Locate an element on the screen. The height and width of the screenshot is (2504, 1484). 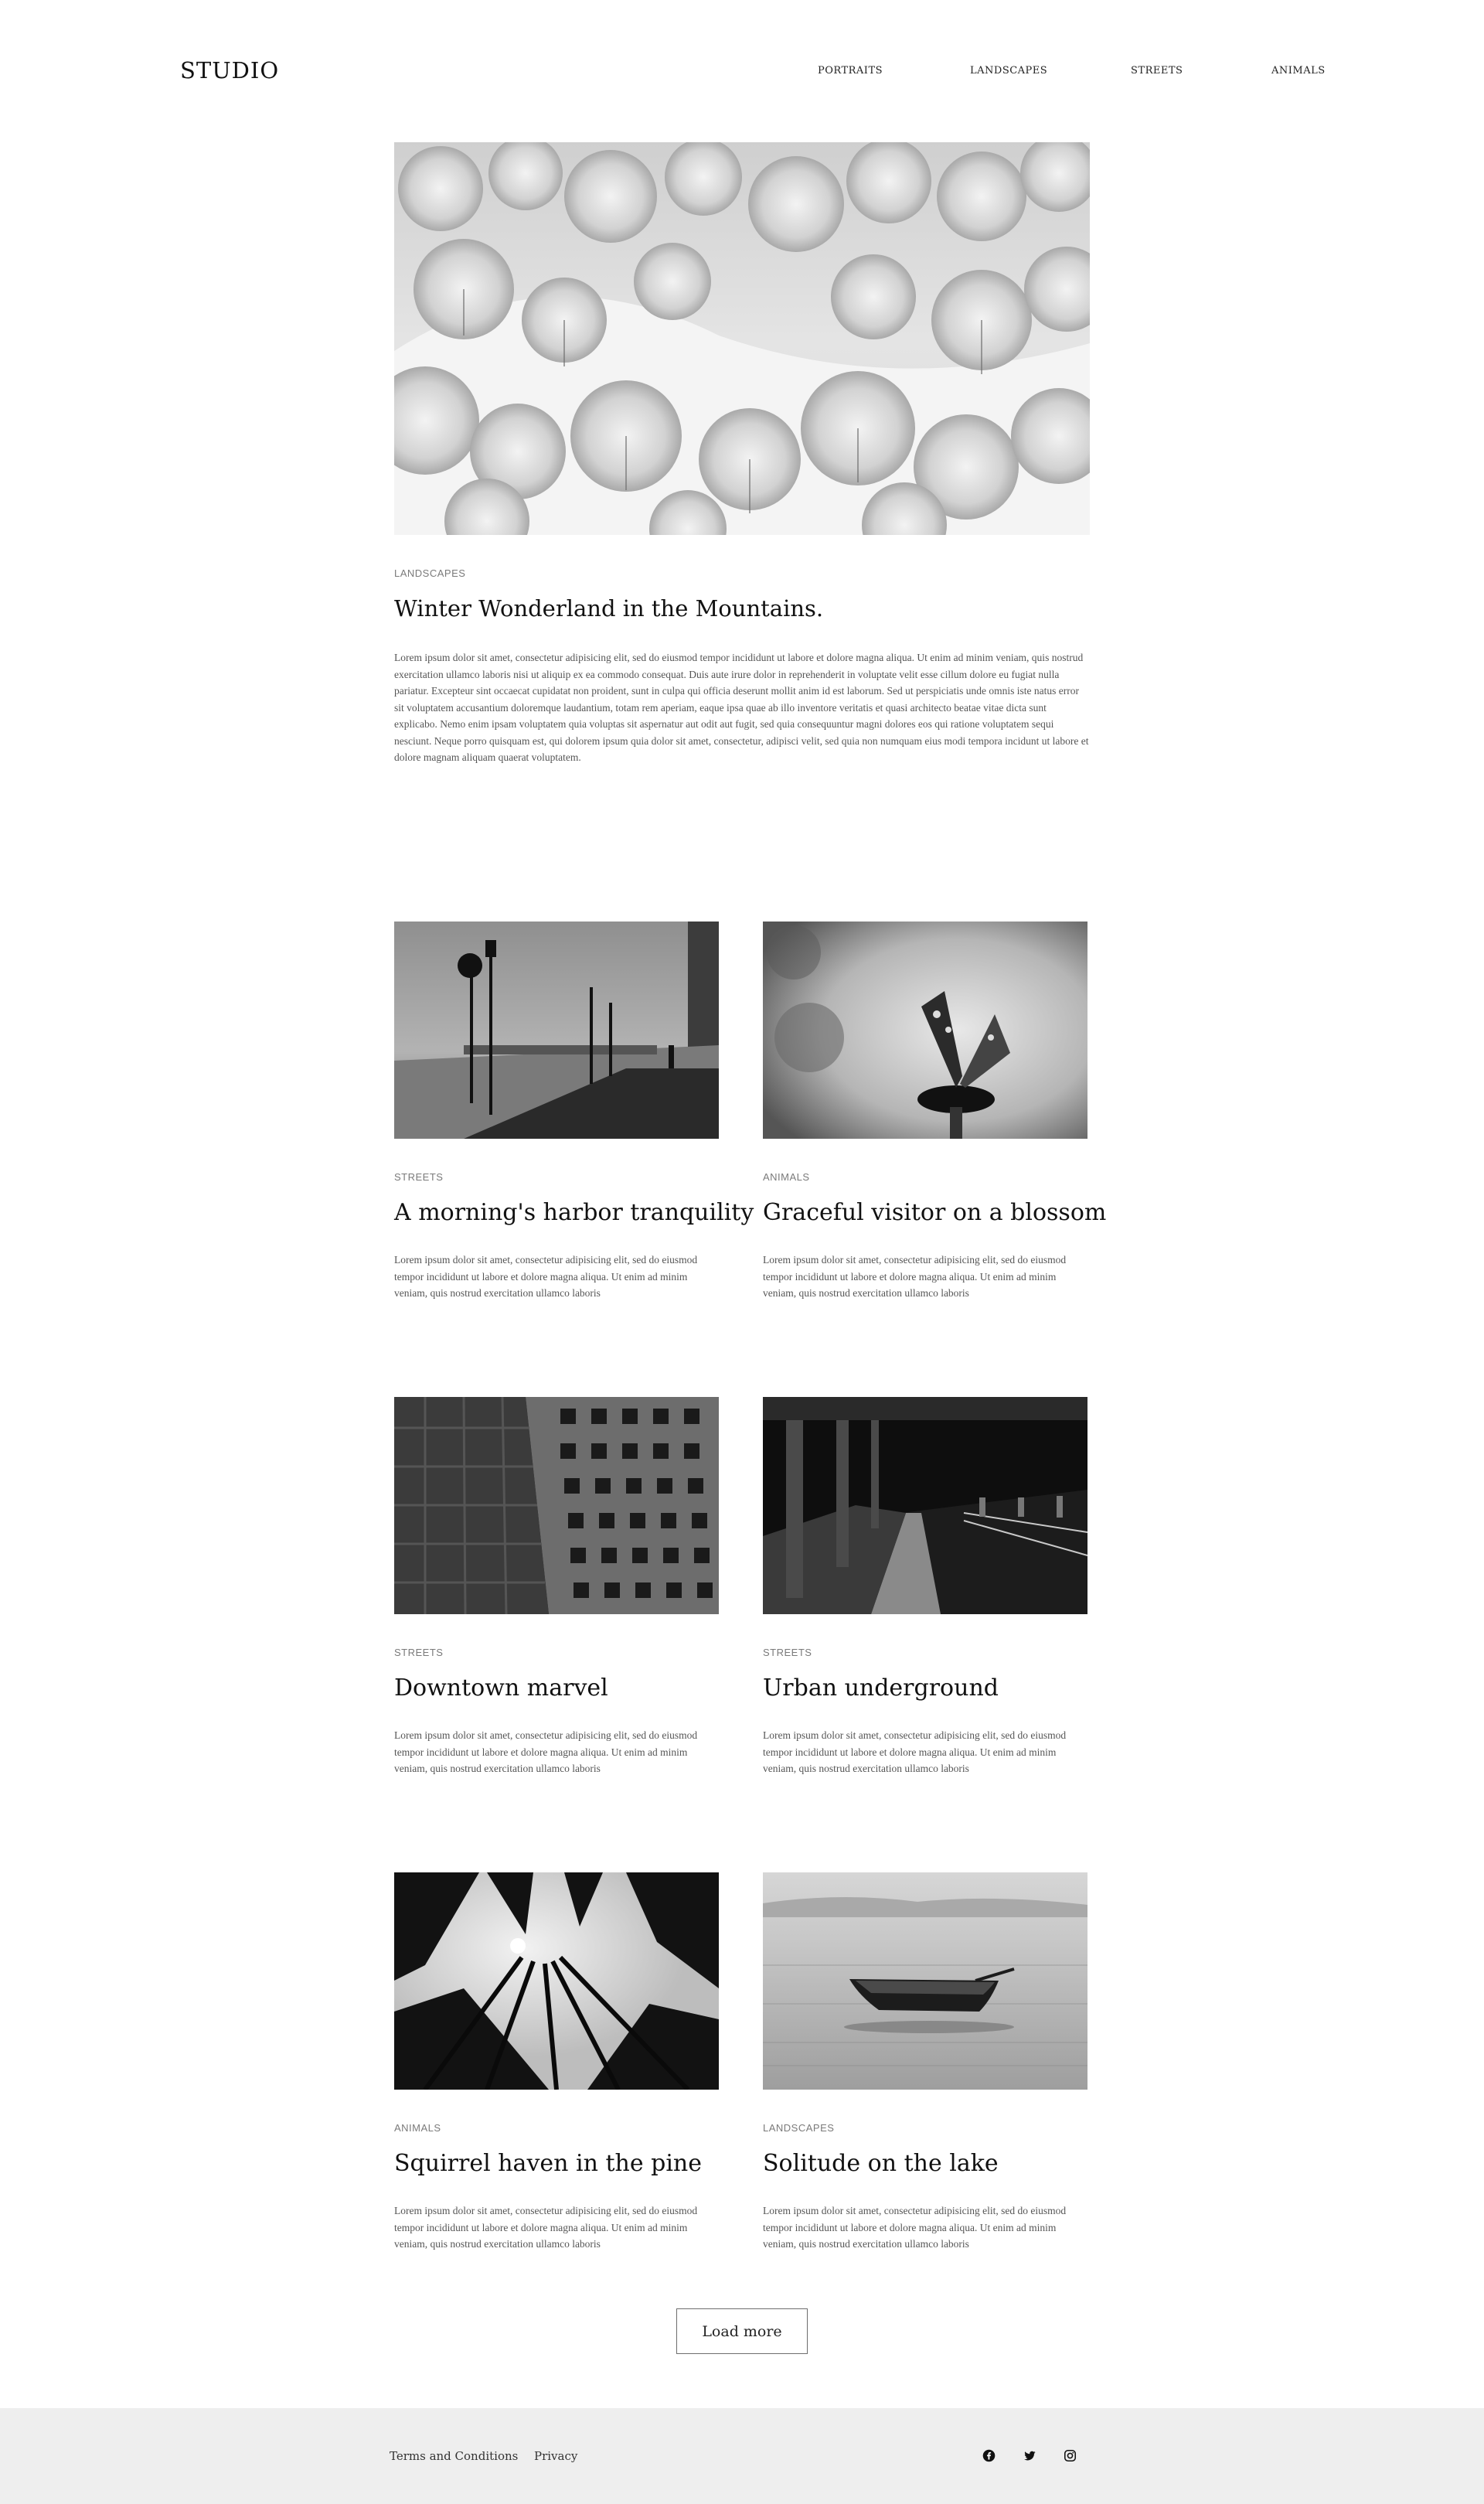
post-title: Graceful visitor on a blossom is located at coordinates (934, 1212).